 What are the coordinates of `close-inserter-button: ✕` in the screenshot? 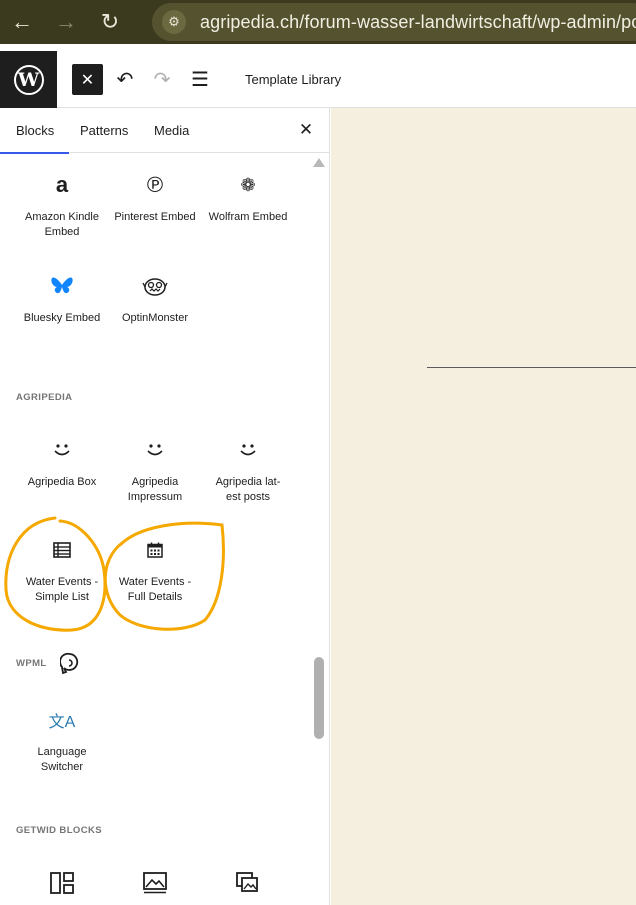 It's located at (87, 79).